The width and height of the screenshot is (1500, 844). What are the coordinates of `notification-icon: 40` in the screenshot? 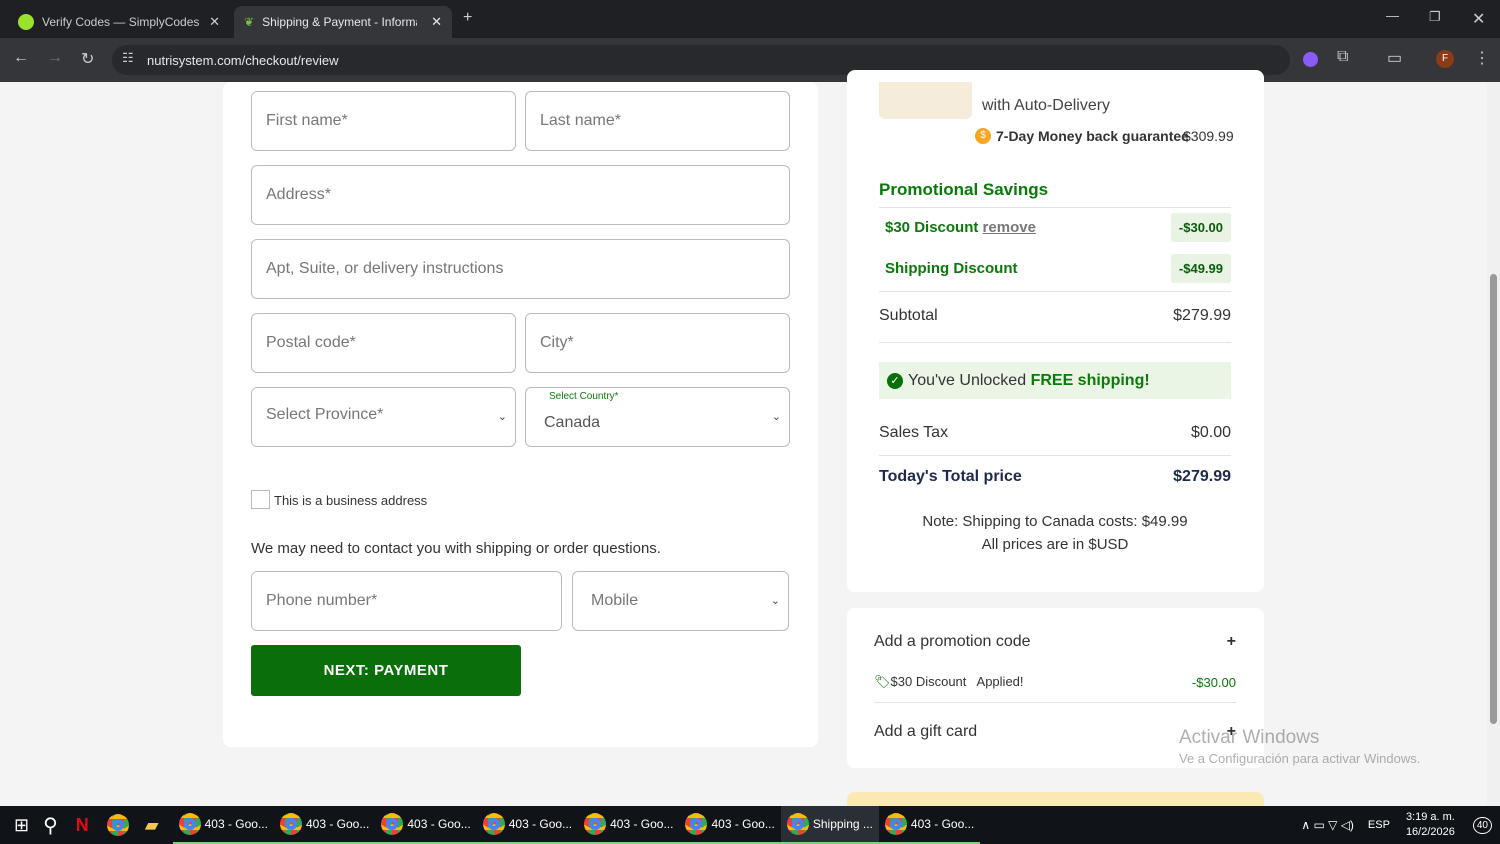 It's located at (1482, 825).